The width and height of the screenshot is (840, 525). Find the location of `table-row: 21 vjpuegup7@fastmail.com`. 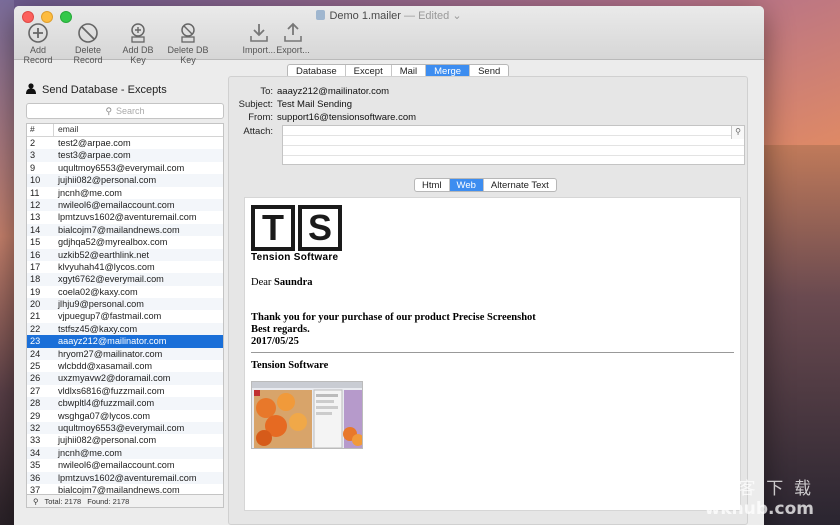

table-row: 21 vjpuegup7@fastmail.com is located at coordinates (125, 316).